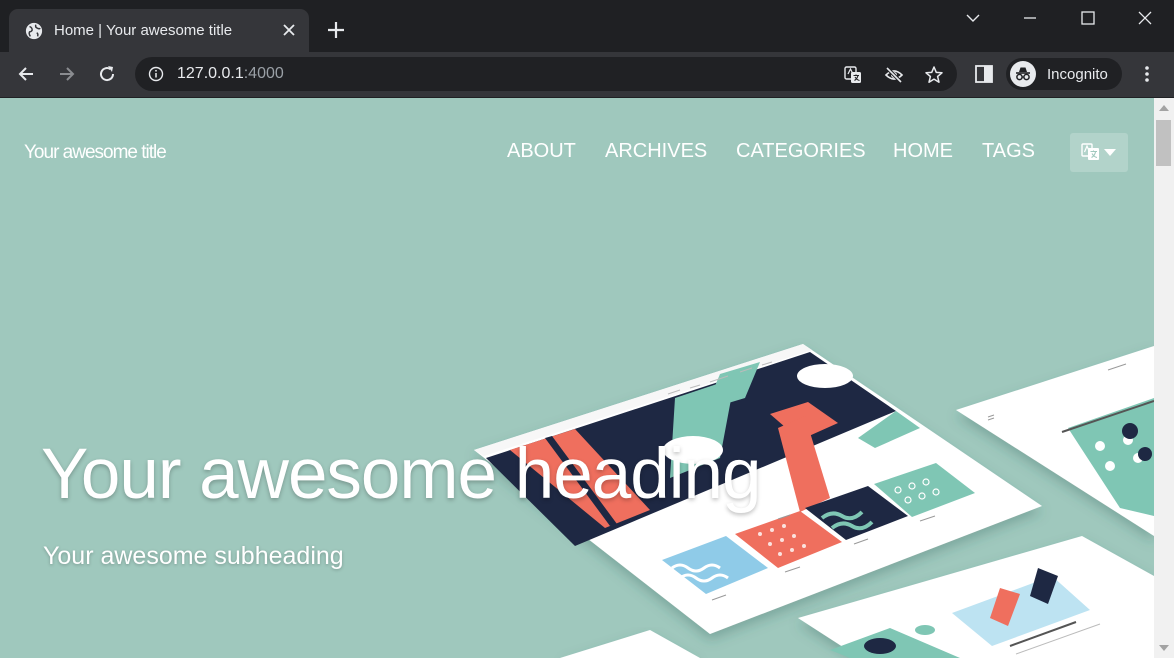 This screenshot has height=658, width=1174. I want to click on browser-tab-strip: Home | Your awesome title, so click(587, 26).